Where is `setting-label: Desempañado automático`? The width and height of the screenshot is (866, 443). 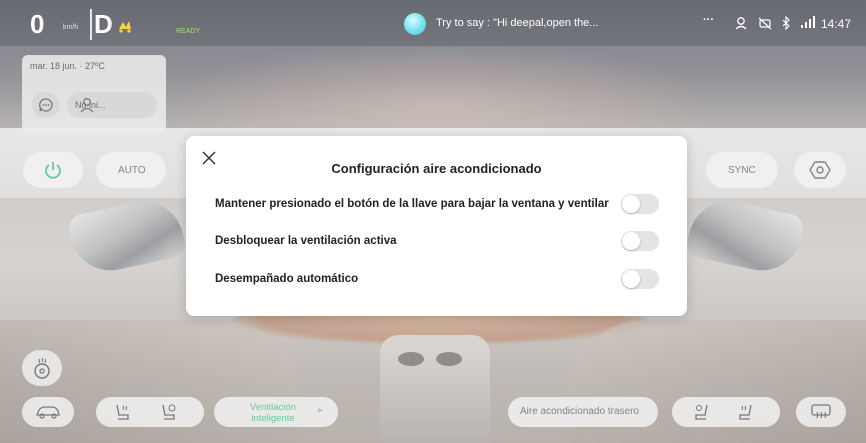
setting-label: Desempañado automático is located at coordinates (287, 279).